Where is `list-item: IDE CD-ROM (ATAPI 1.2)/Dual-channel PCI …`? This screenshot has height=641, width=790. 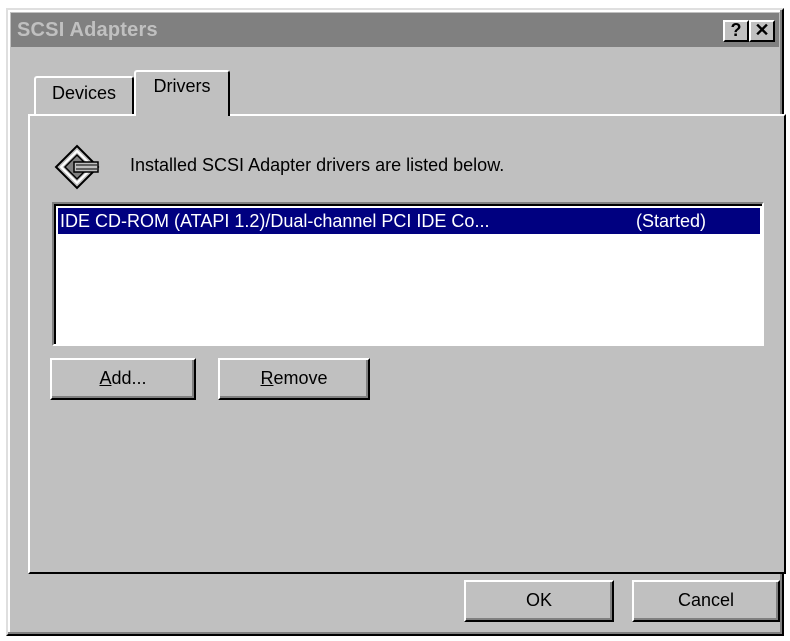
list-item: IDE CD-ROM (ATAPI 1.2)/Dual-channel PCI … is located at coordinates (409, 221).